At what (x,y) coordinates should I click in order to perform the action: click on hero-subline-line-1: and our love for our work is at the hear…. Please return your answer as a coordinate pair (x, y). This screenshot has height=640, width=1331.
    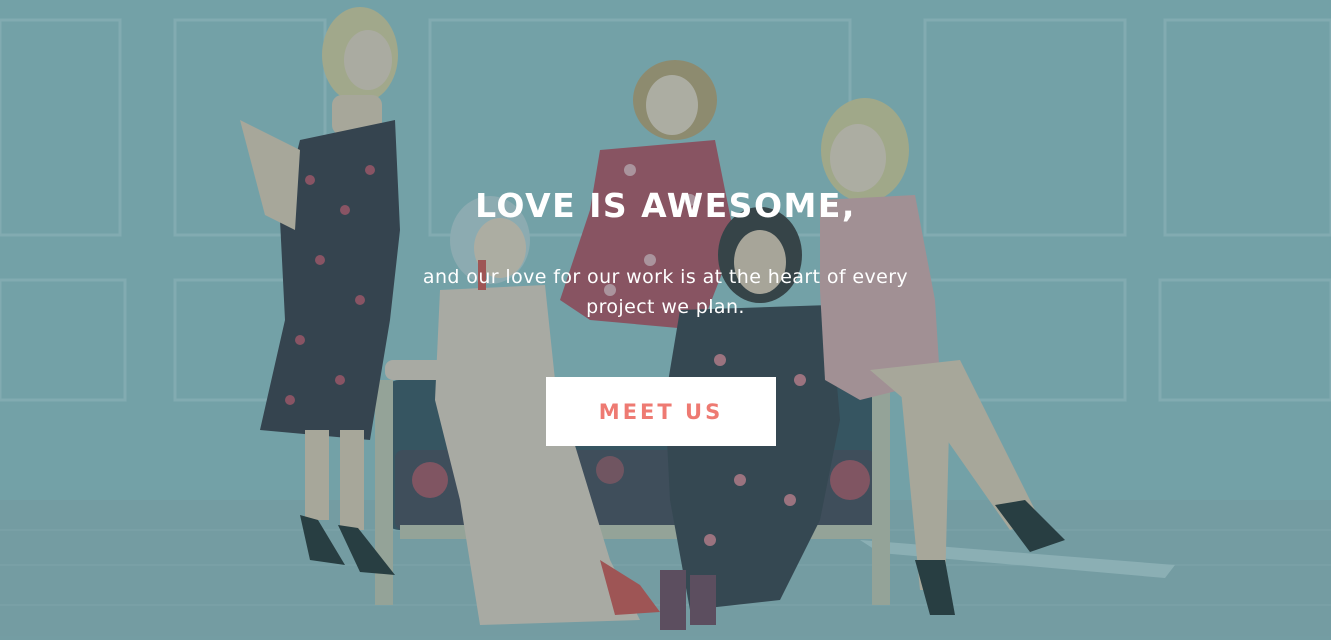
    Looking at the image, I should click on (665, 277).